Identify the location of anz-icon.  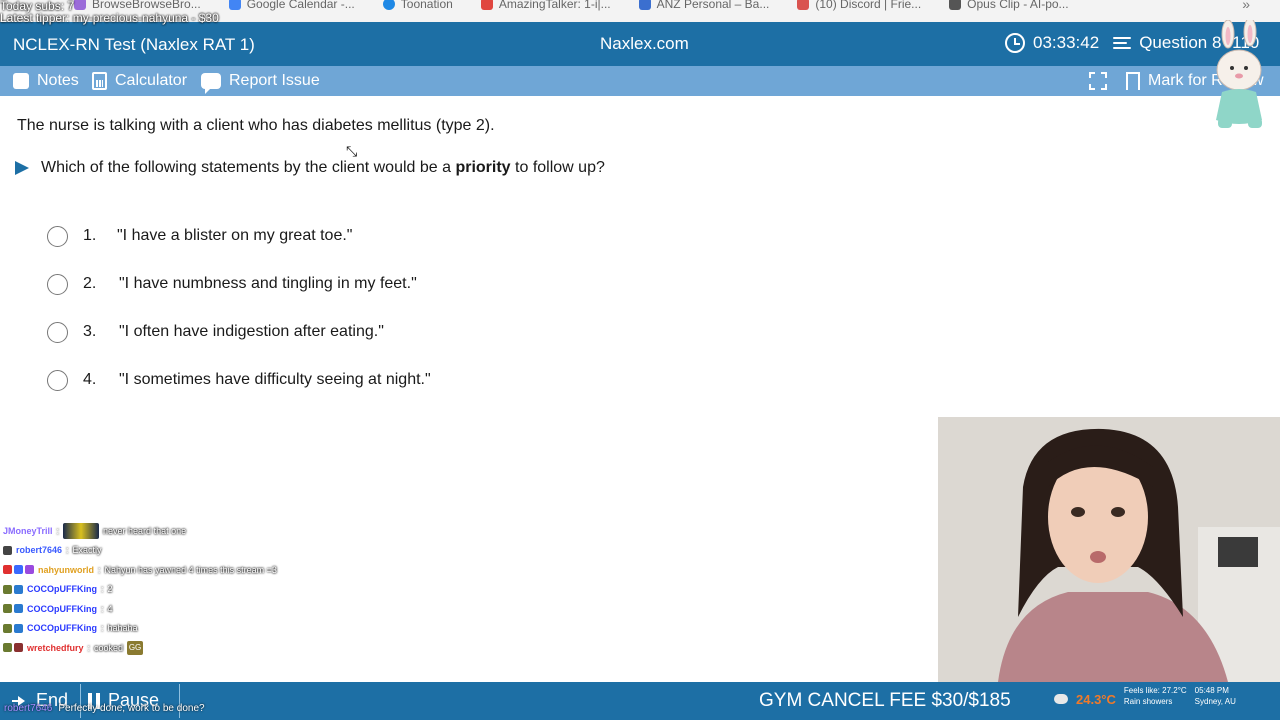
(644, 5).